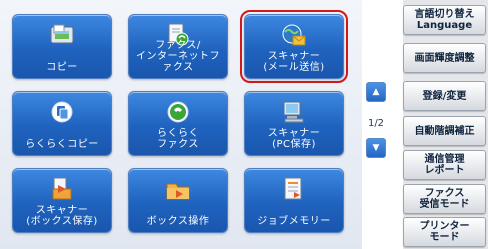  Describe the element at coordinates (178, 139) in the screenshot. I see `tile-label: らくらく ファクス` at that location.